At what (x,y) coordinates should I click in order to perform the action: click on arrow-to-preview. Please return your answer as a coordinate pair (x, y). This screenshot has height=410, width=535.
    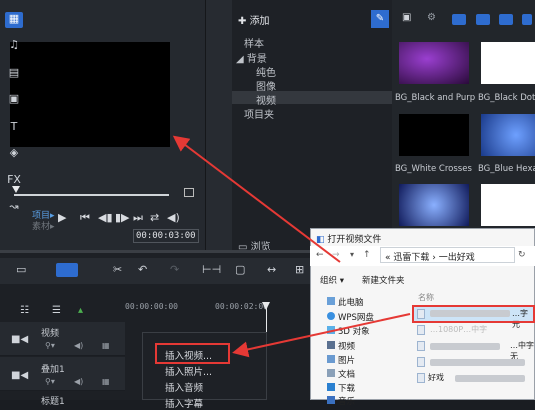
    Looking at the image, I should click on (256, 199).